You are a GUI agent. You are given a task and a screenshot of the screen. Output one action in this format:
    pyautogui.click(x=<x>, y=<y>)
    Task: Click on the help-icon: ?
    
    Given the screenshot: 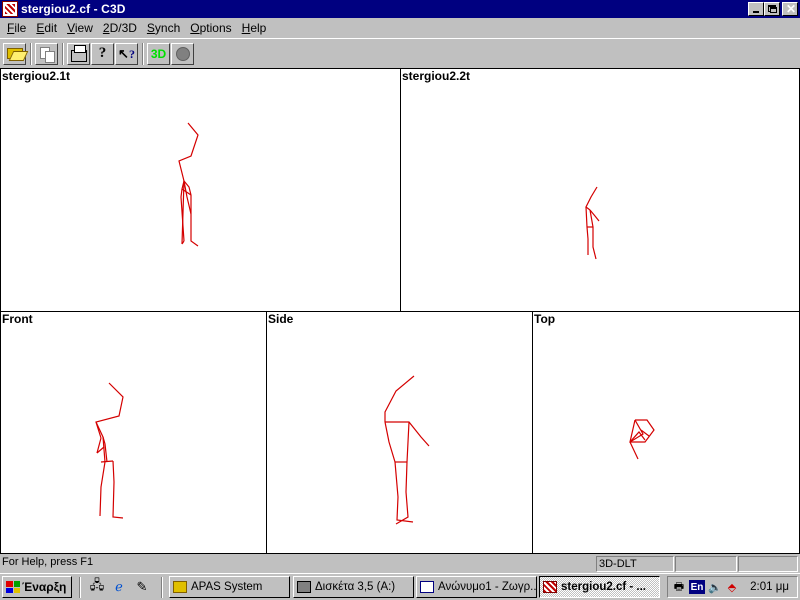 What is the action you would take?
    pyautogui.click(x=102, y=53)
    